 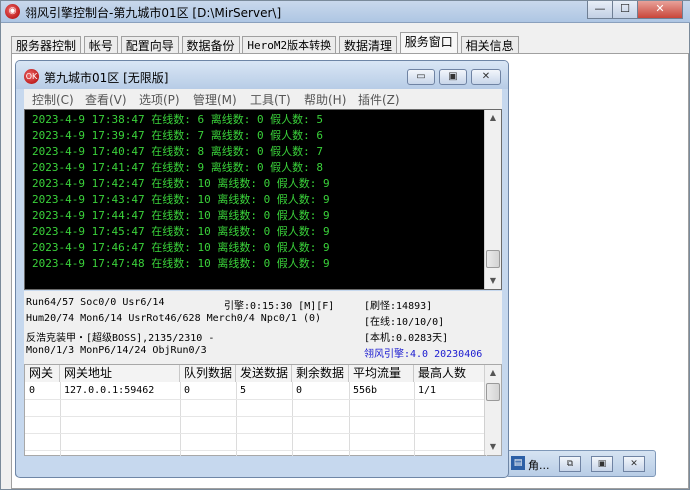 I want to click on minimized-child-window: ▤ 角... ⧉ ▣ ✕, so click(x=581, y=463).